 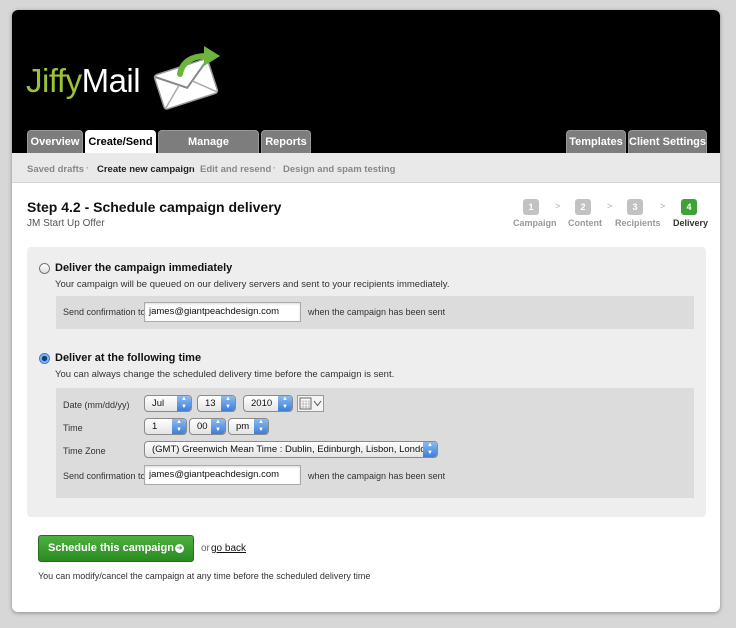 What do you see at coordinates (54, 80) in the screenshot?
I see `logo-jiffy: Jiffy` at bounding box center [54, 80].